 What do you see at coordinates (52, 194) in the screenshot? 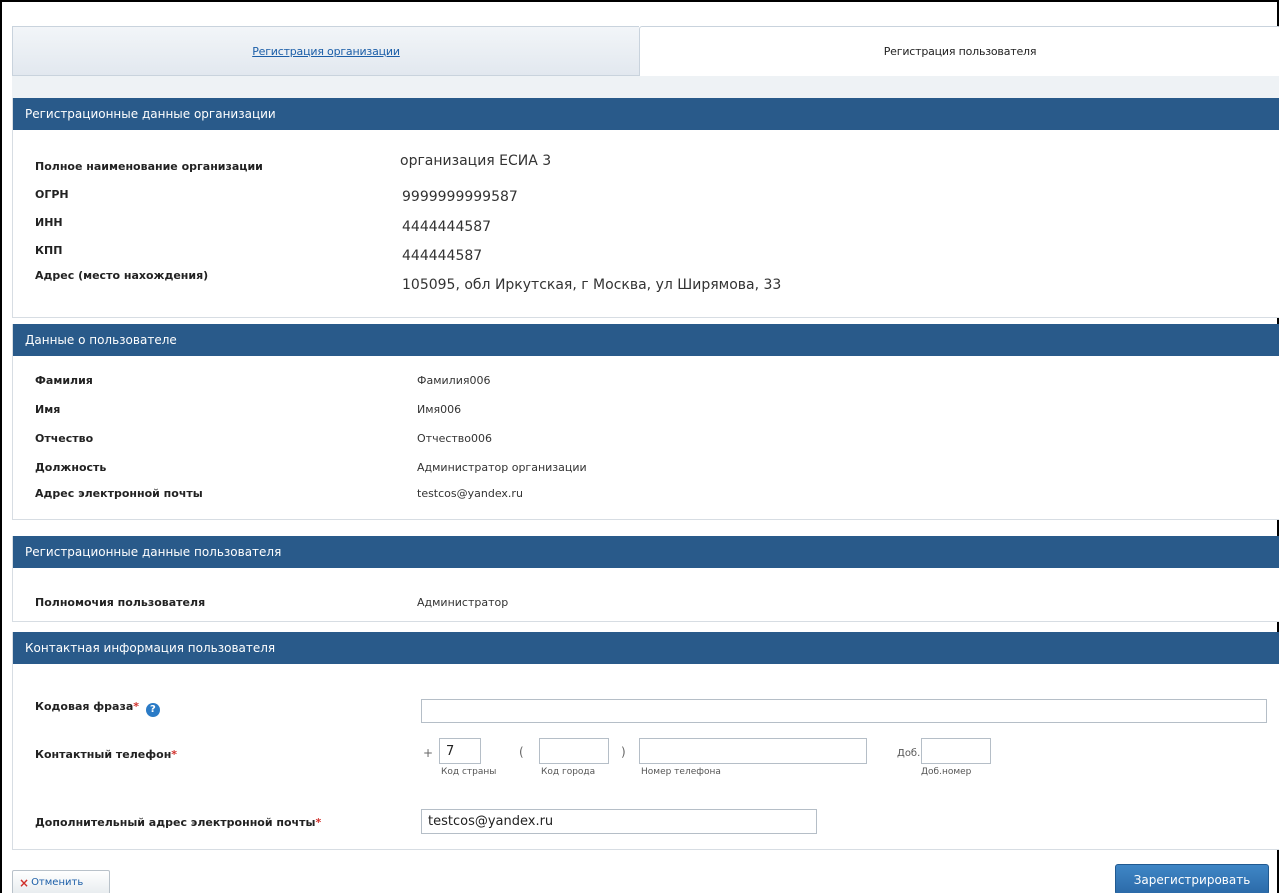
I see `ogrn-label: ОГРН` at bounding box center [52, 194].